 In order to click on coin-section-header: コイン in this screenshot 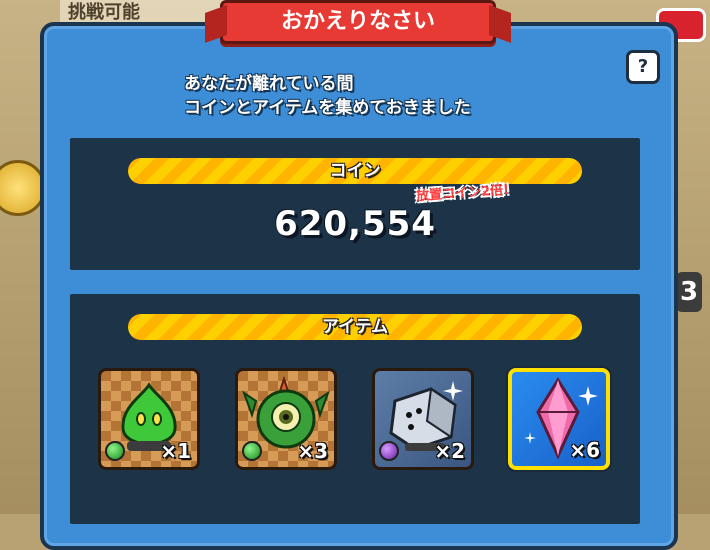, I will do `click(355, 171)`.